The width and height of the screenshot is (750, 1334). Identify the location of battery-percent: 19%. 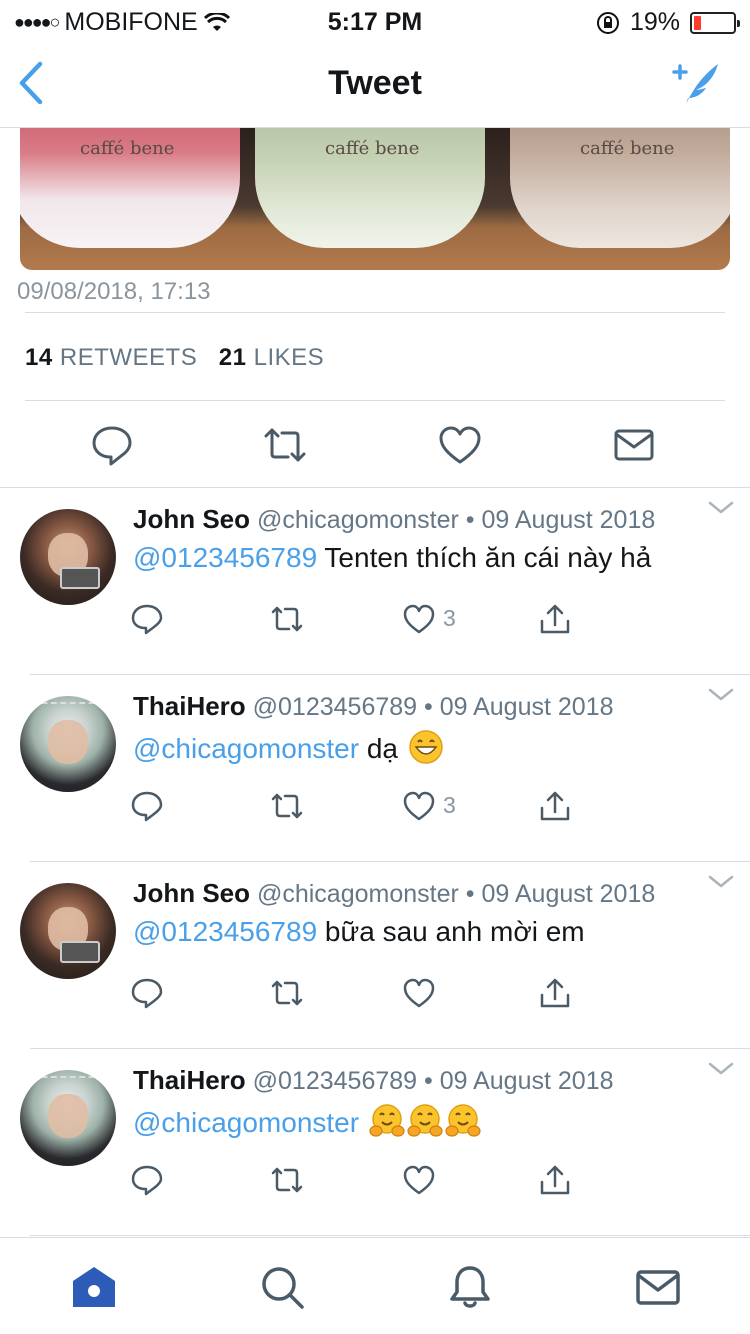
(654, 22).